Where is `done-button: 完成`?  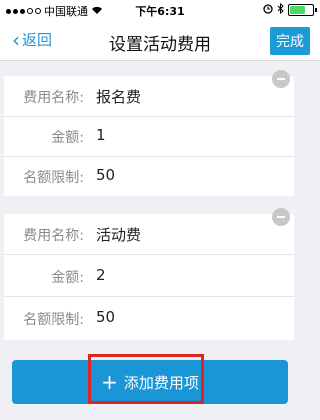
done-button: 完成 is located at coordinates (290, 41).